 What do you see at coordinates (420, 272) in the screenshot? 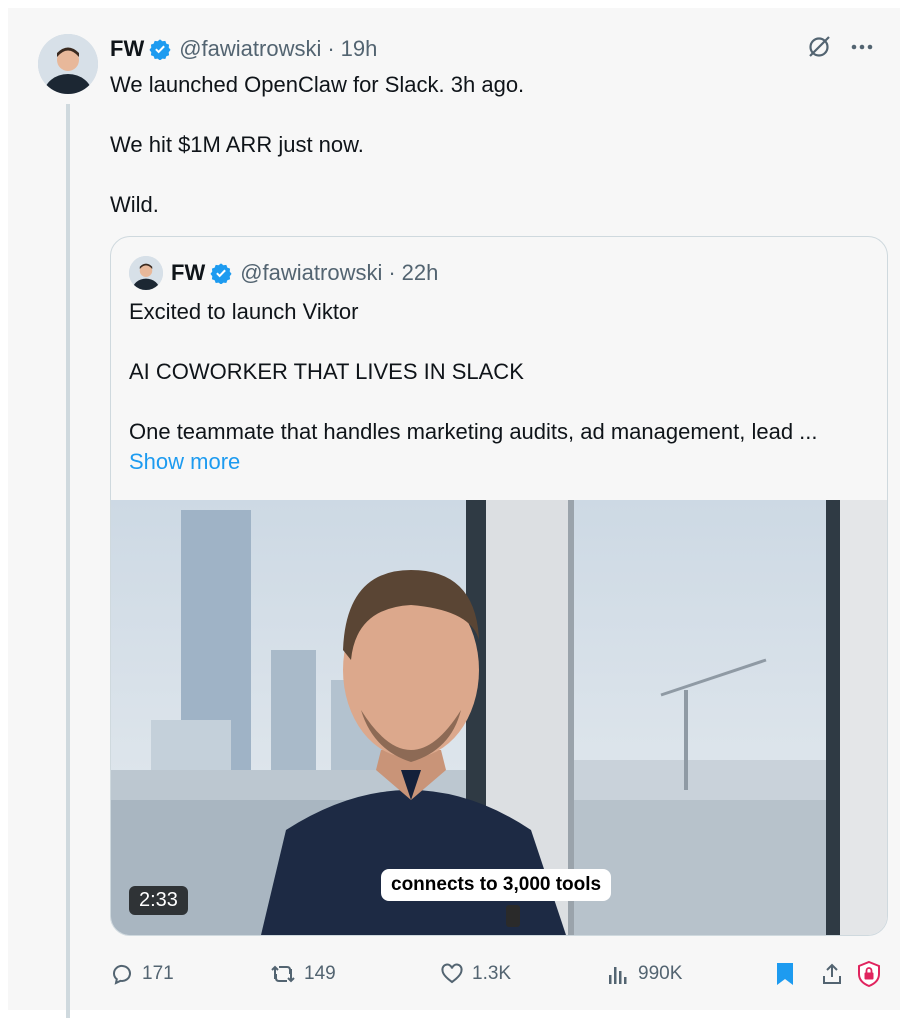
I see `quote-time: 22h` at bounding box center [420, 272].